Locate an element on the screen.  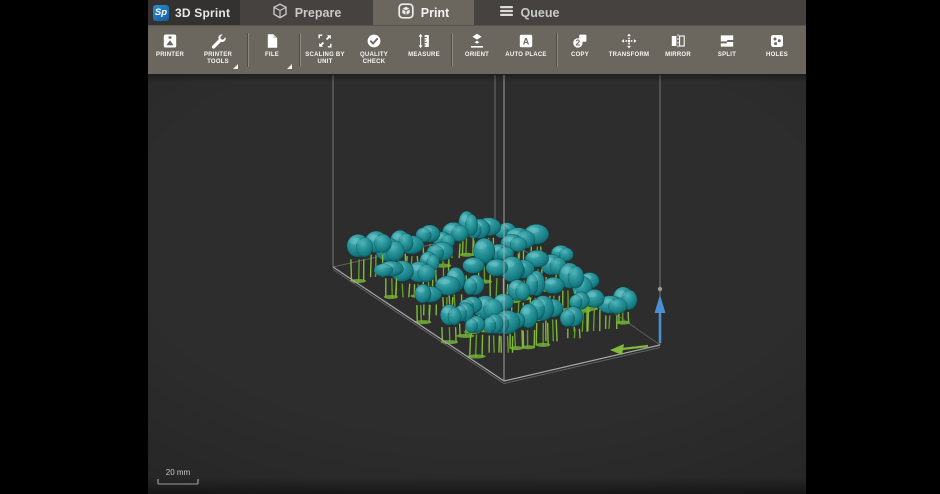
toolbar-button-measure: MEASURE is located at coordinates (424, 49).